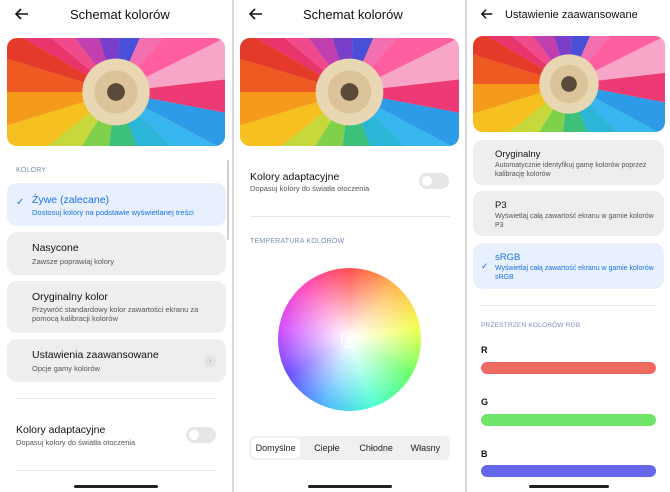 This screenshot has width=670, height=492. I want to click on option-title: sRGB, so click(508, 257).